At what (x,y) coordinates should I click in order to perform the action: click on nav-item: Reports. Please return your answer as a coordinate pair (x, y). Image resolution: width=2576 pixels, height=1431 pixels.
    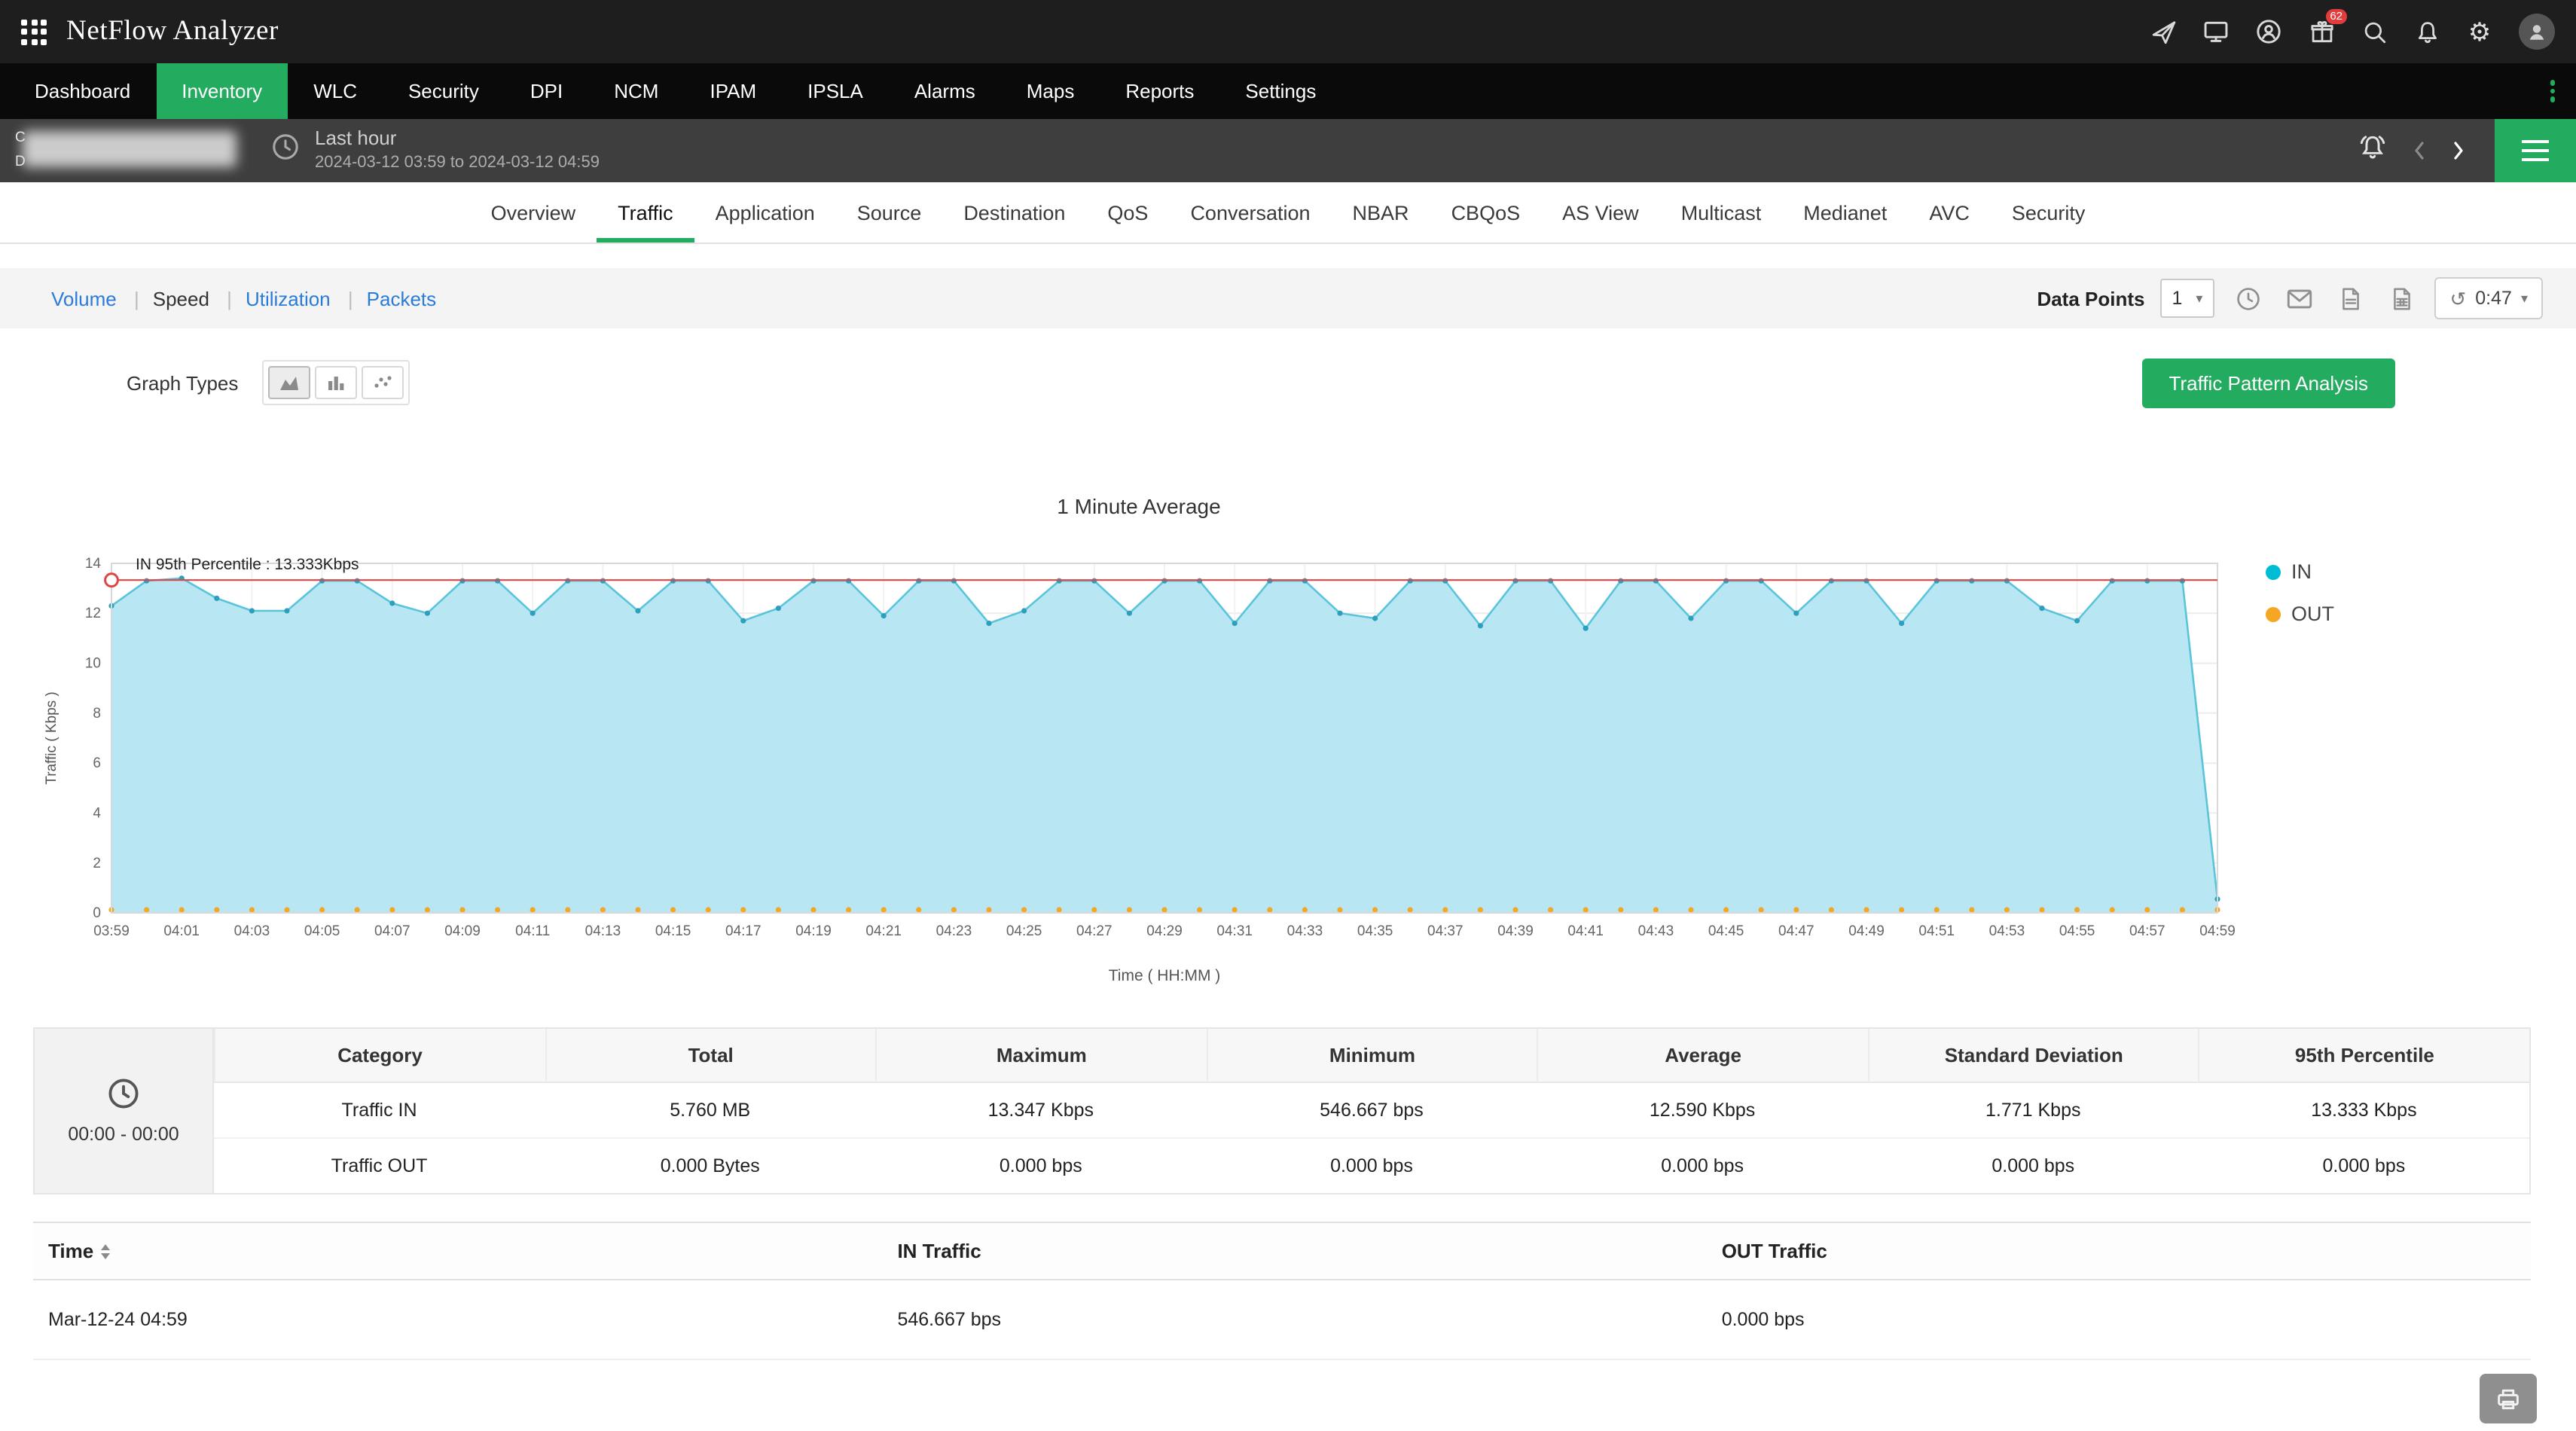
    Looking at the image, I should click on (1159, 91).